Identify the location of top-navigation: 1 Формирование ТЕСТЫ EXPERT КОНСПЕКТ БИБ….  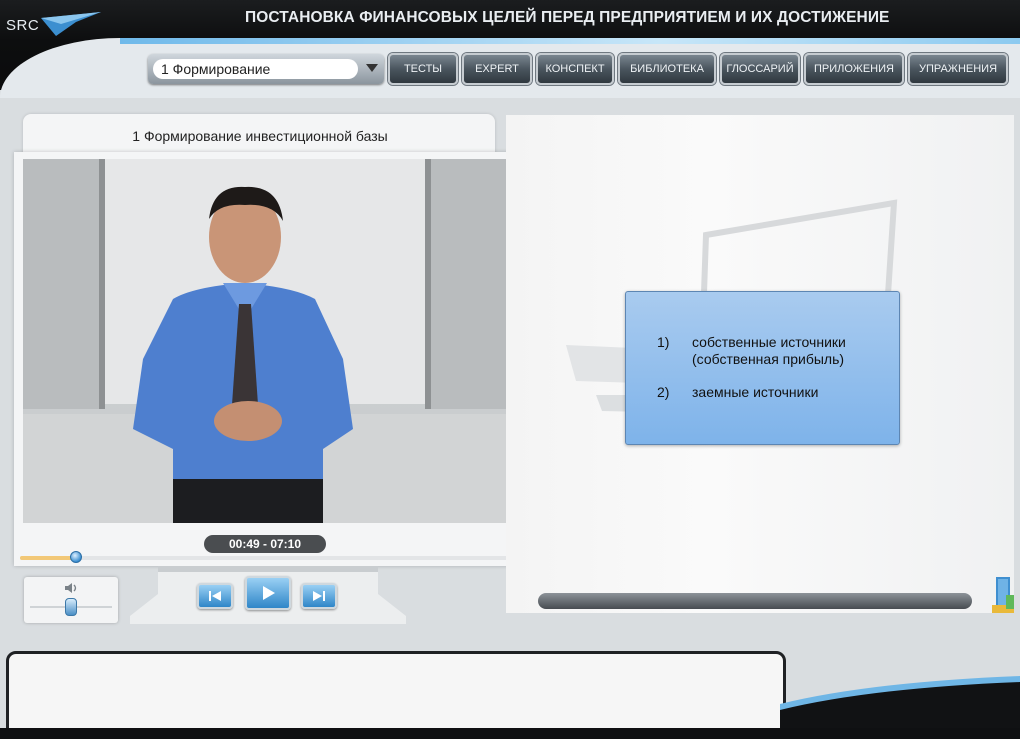
(578, 69).